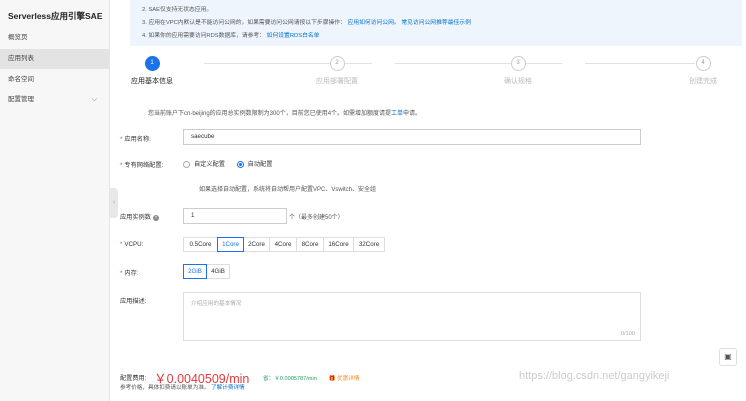 The width and height of the screenshot is (746, 401). I want to click on price-reference: 参考价格，具体扣费请以账单为准。 了解计费详情, so click(182, 388).